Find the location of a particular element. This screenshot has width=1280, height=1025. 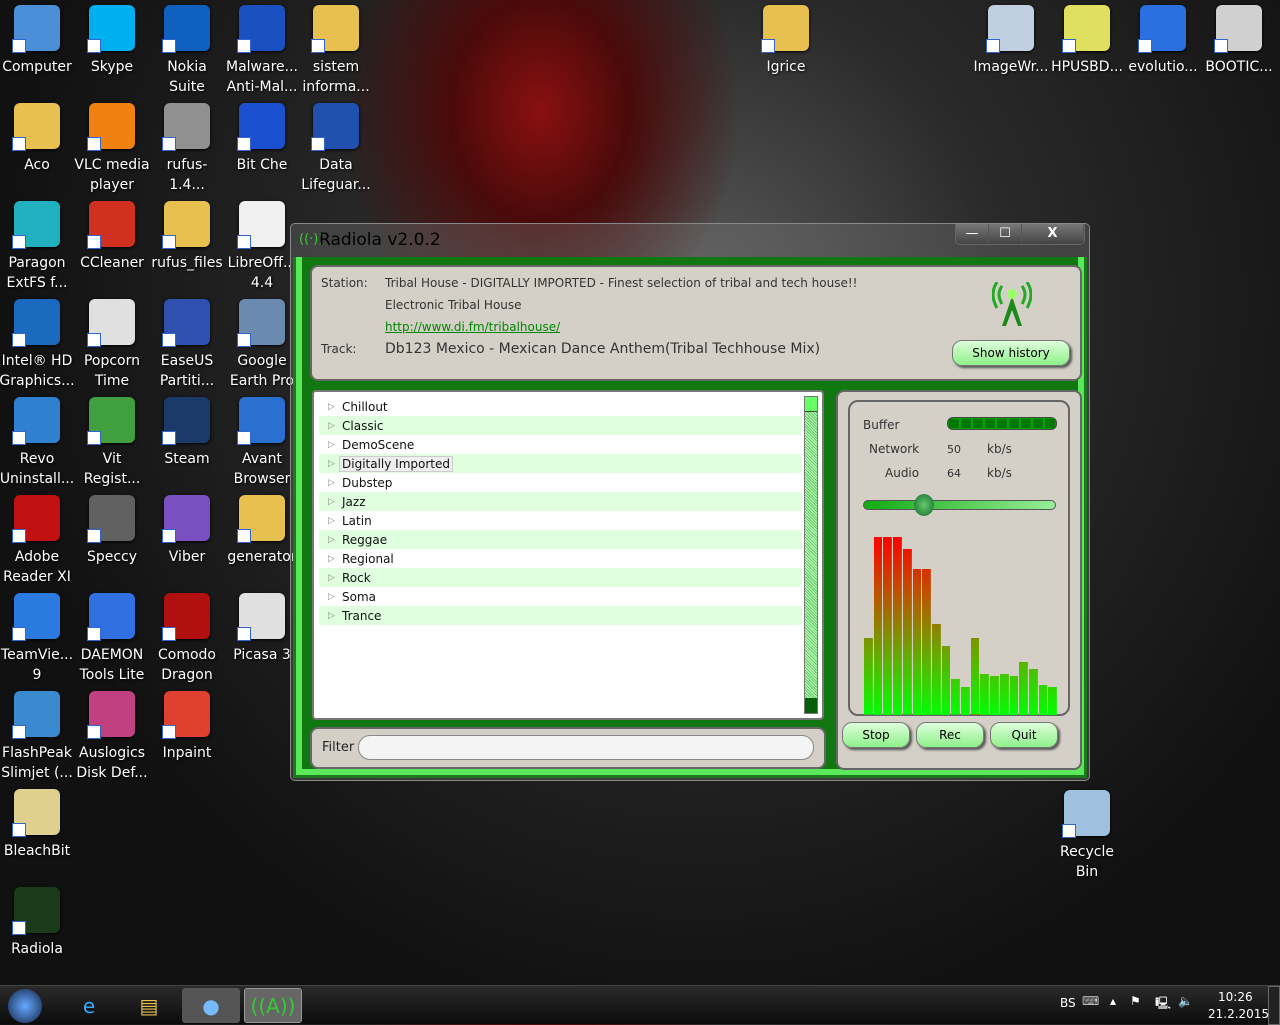

desktop-icon-label: Recycle Bin is located at coordinates (1087, 862).